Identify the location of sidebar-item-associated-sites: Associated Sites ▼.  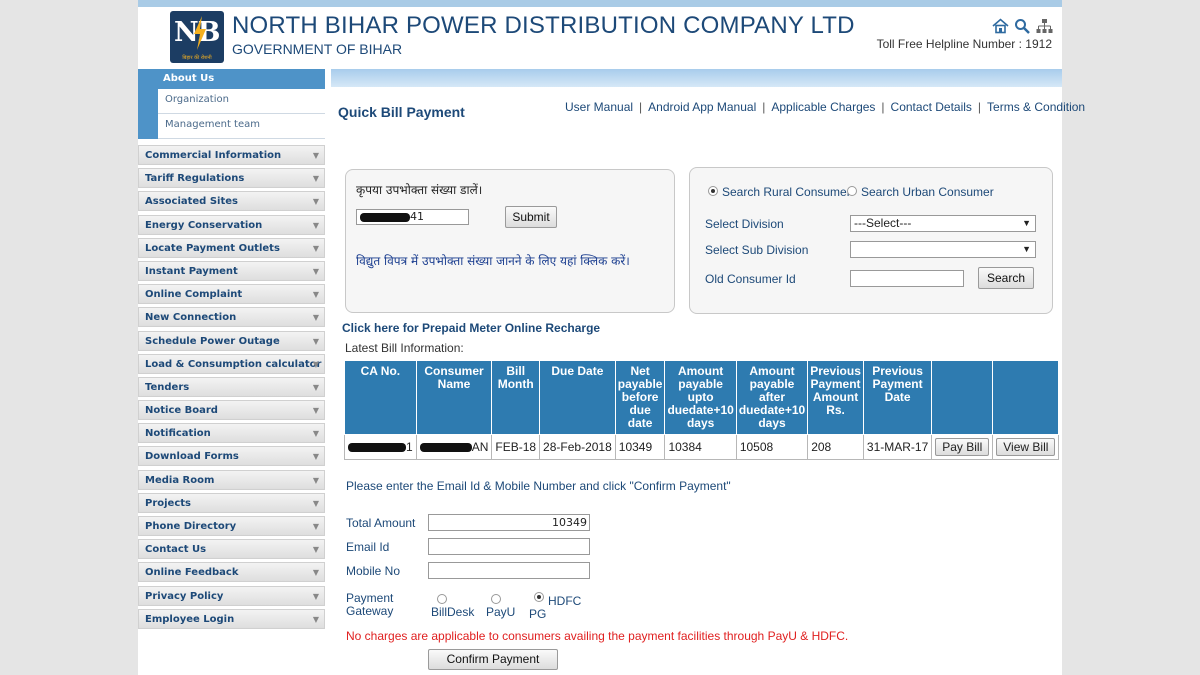
(231, 201).